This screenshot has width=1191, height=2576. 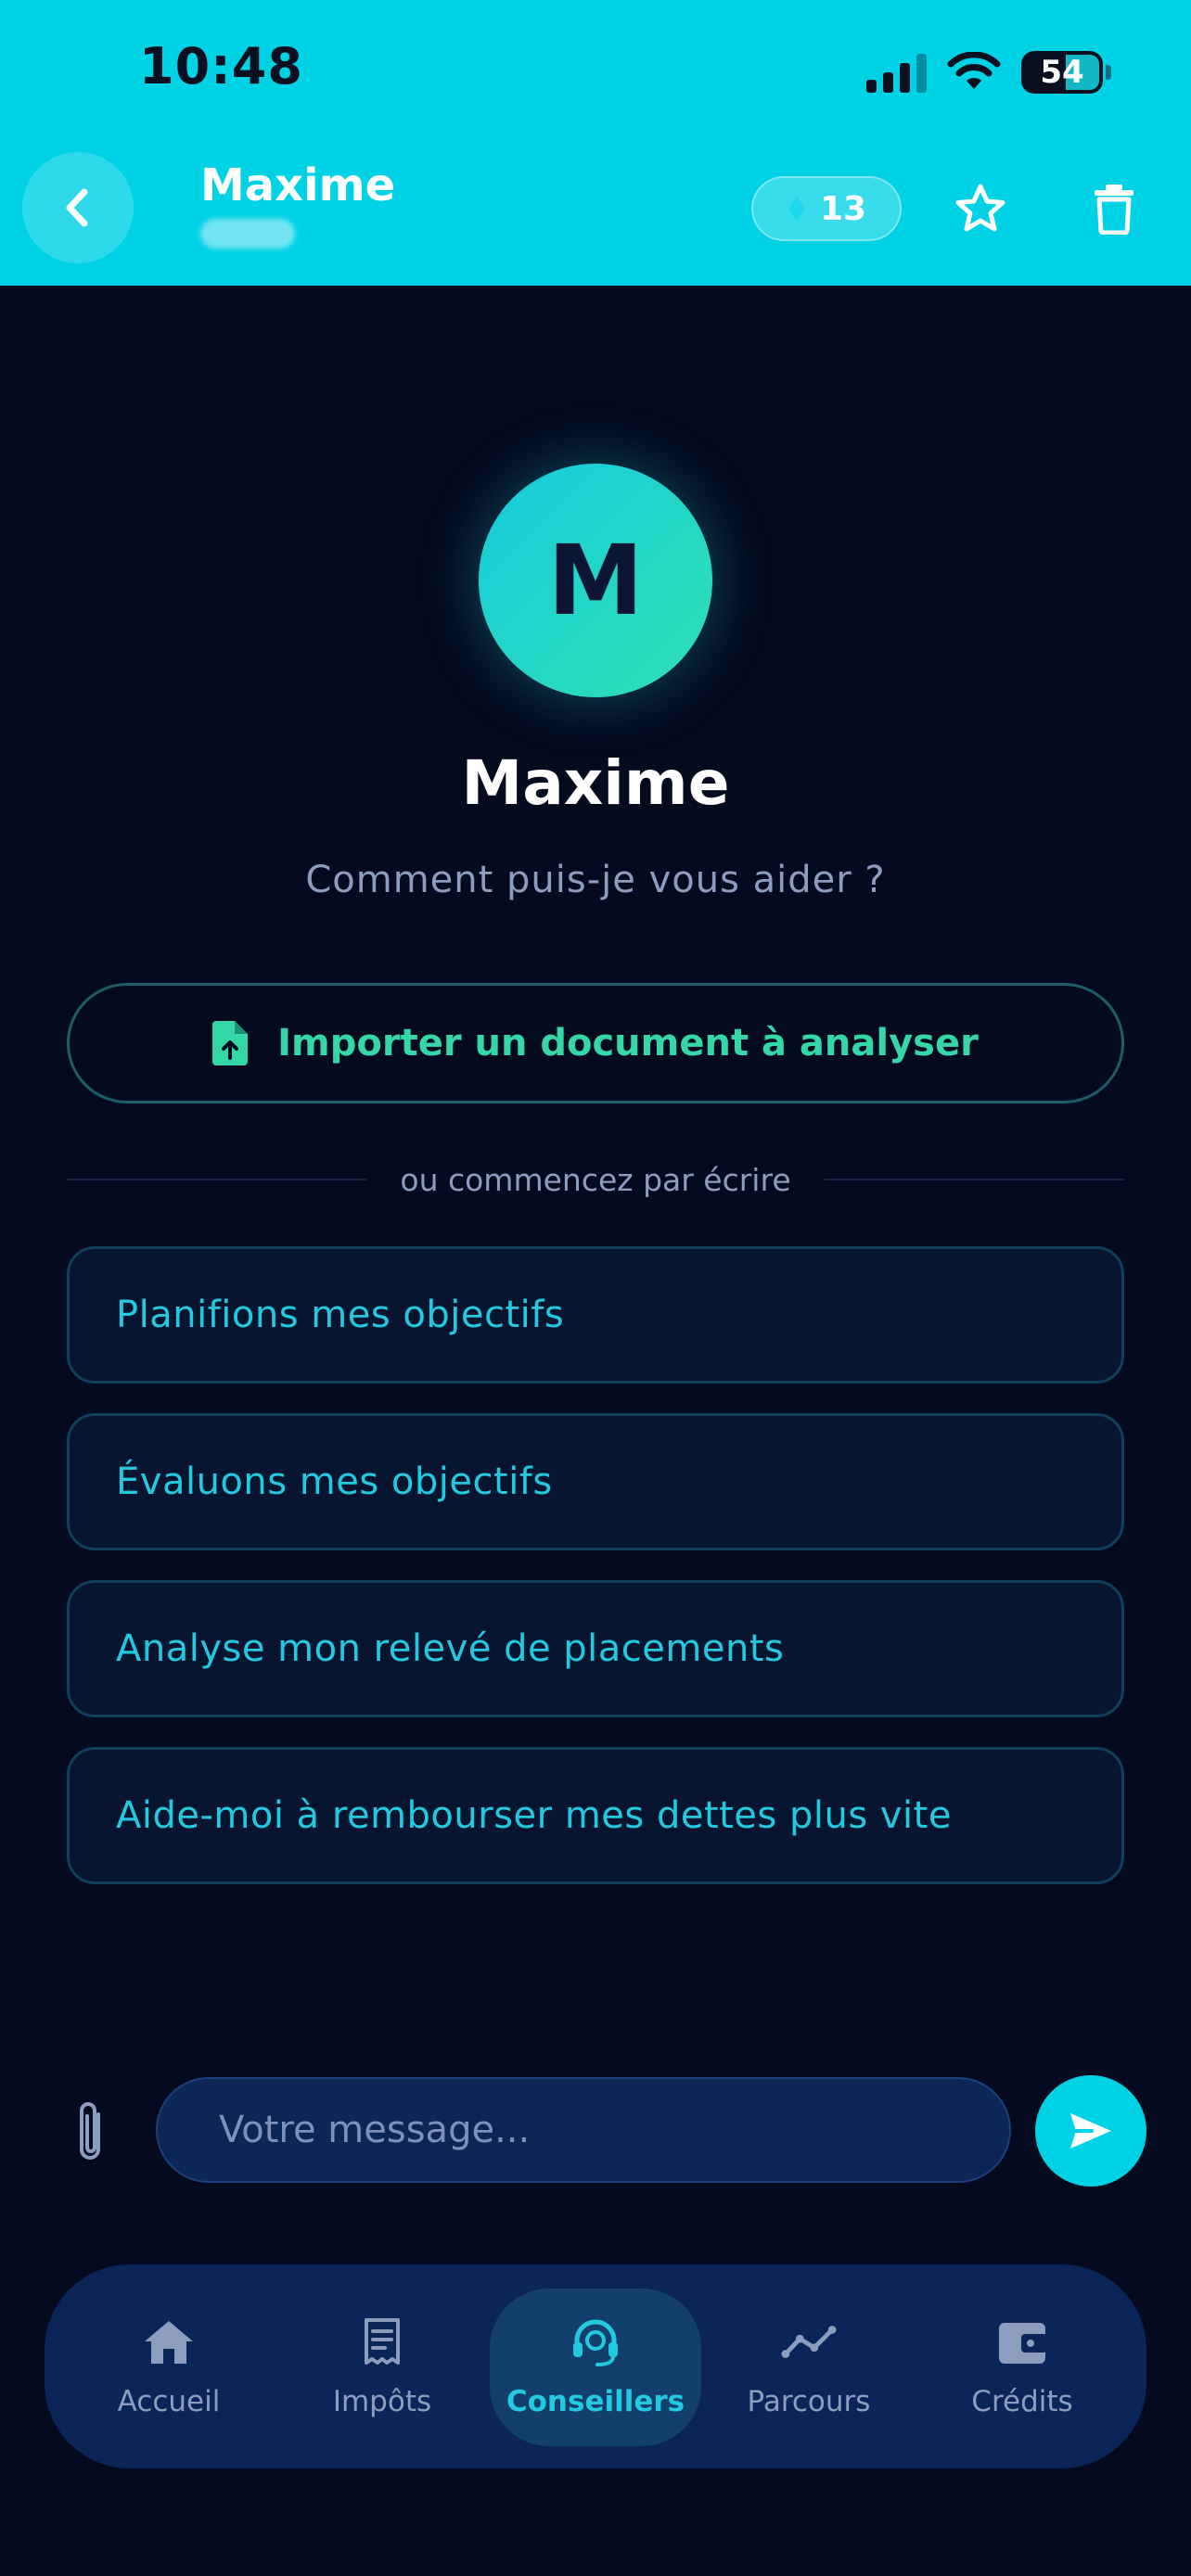 What do you see at coordinates (809, 2401) in the screenshot?
I see `nav-label: Parcours` at bounding box center [809, 2401].